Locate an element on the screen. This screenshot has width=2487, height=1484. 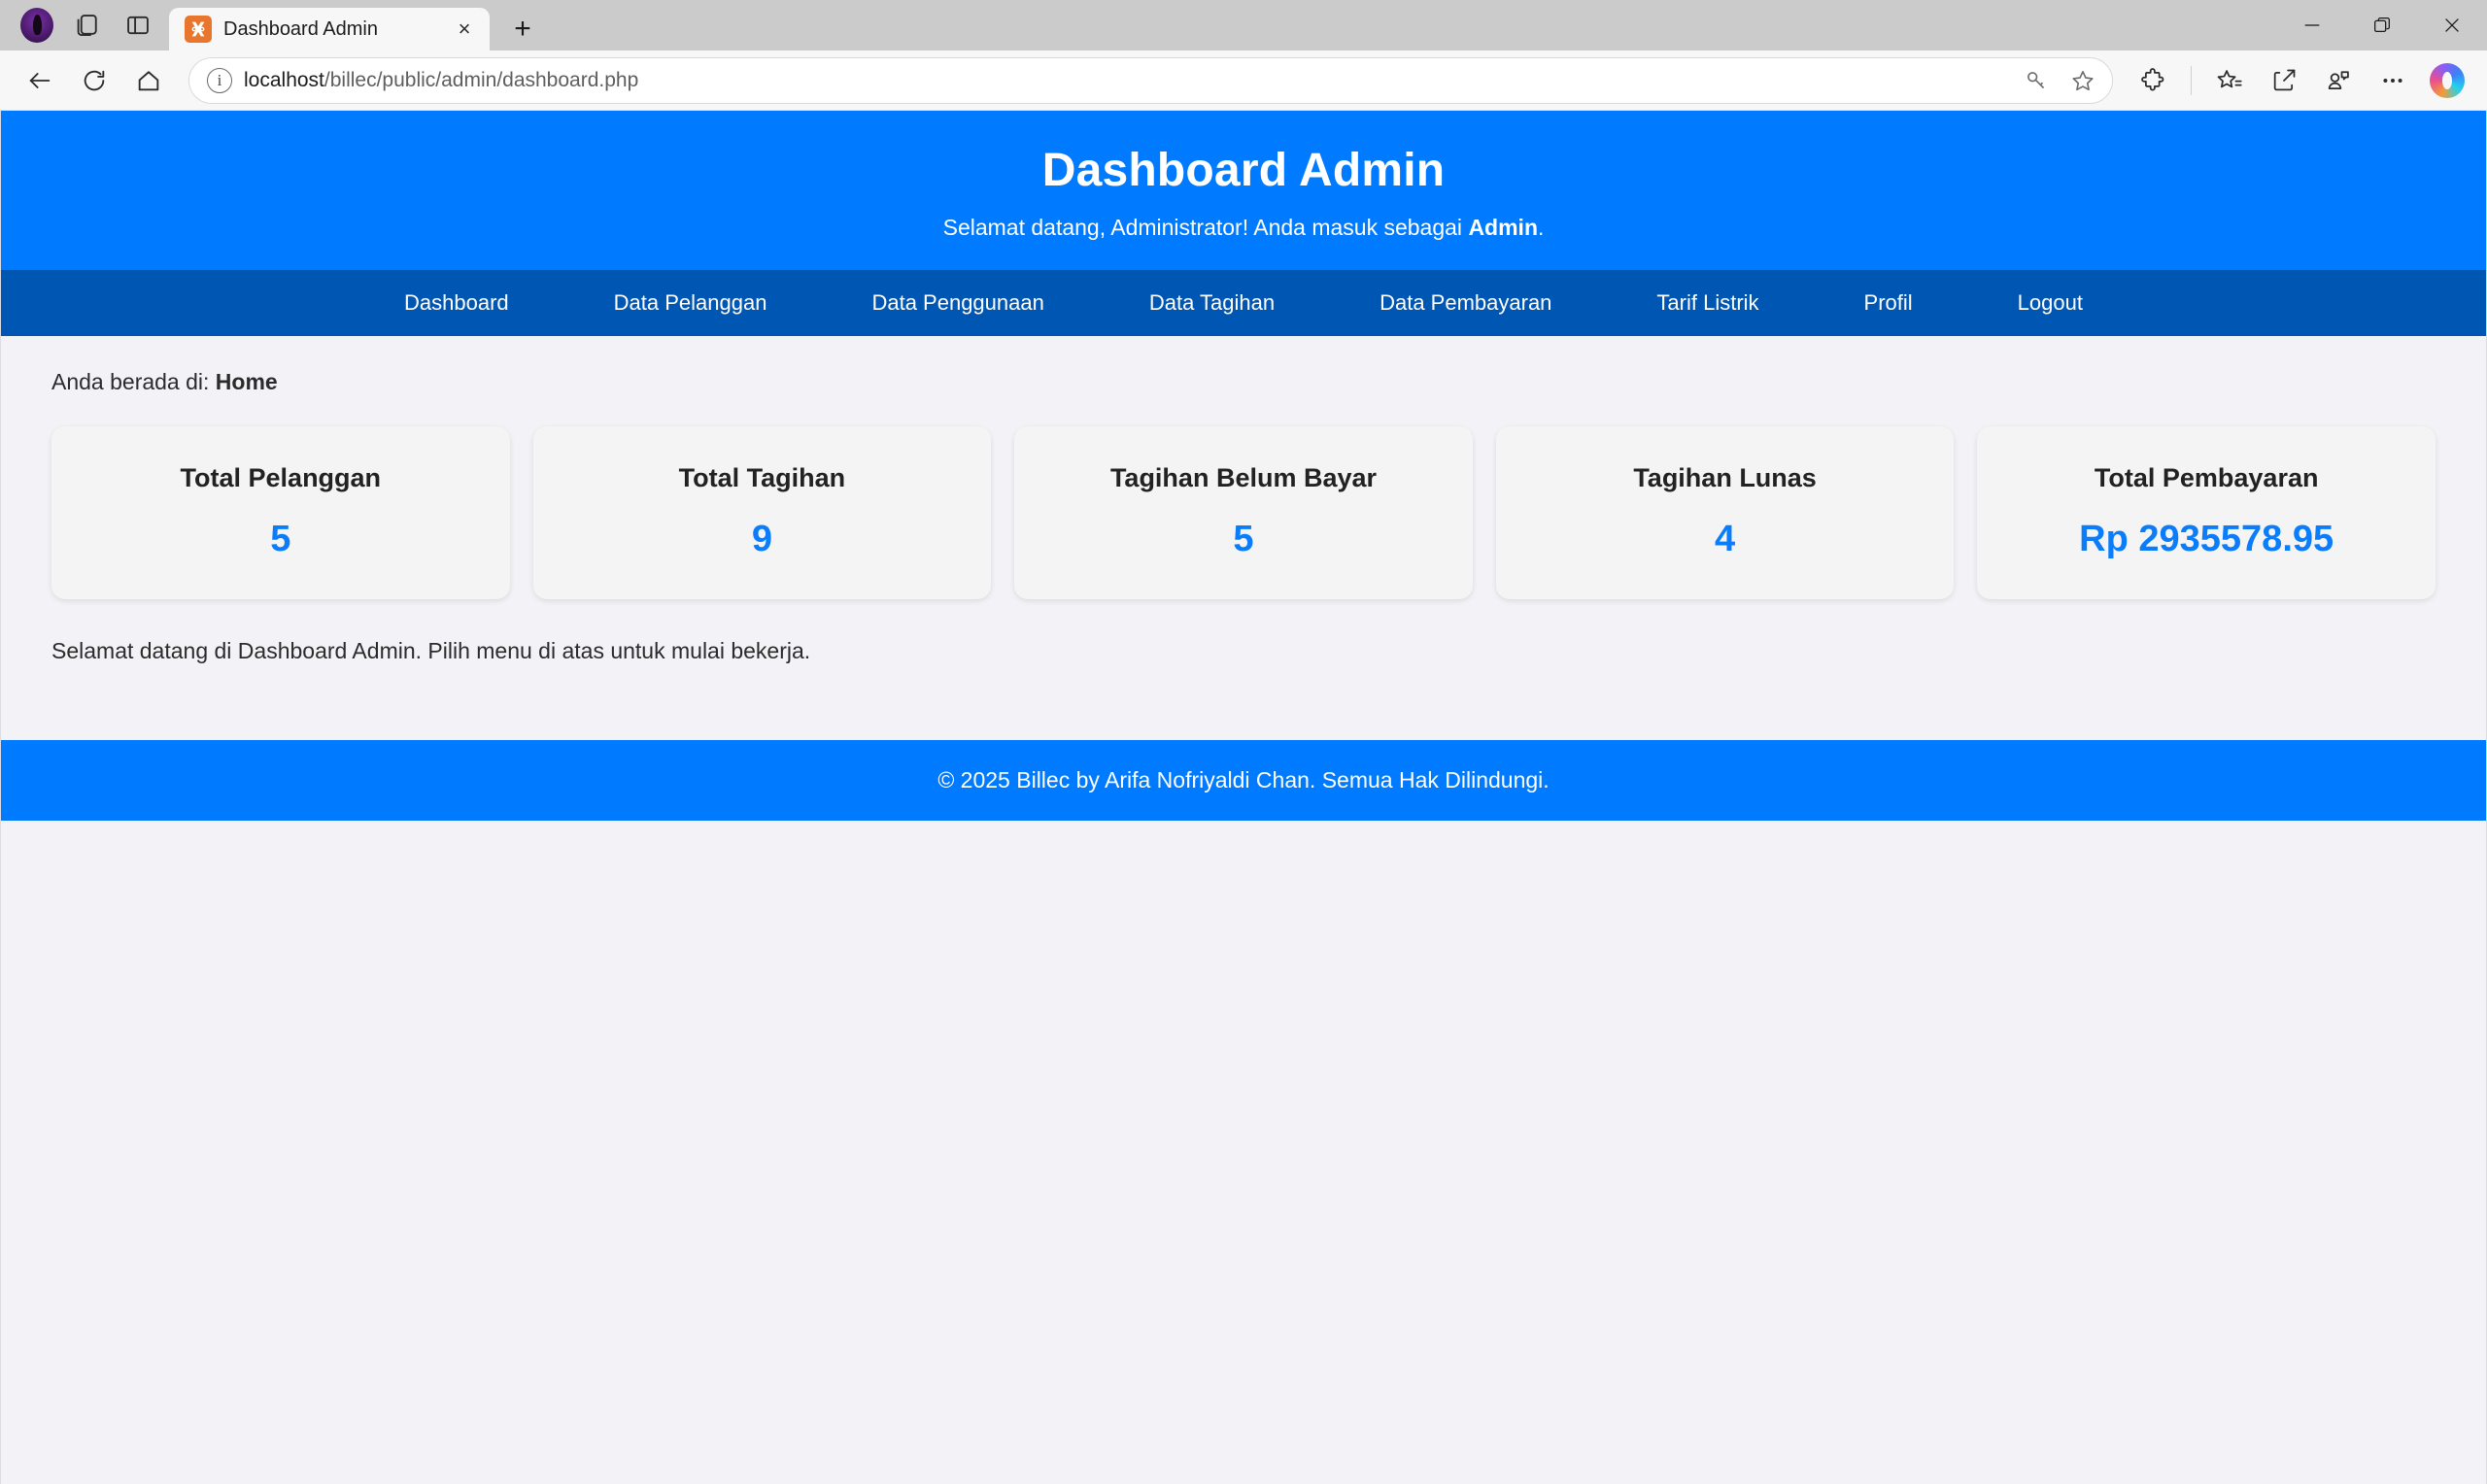
stat-card-tagihan-belum-bayar: Tagihan Belum Bayar 5 is located at coordinates (1243, 512).